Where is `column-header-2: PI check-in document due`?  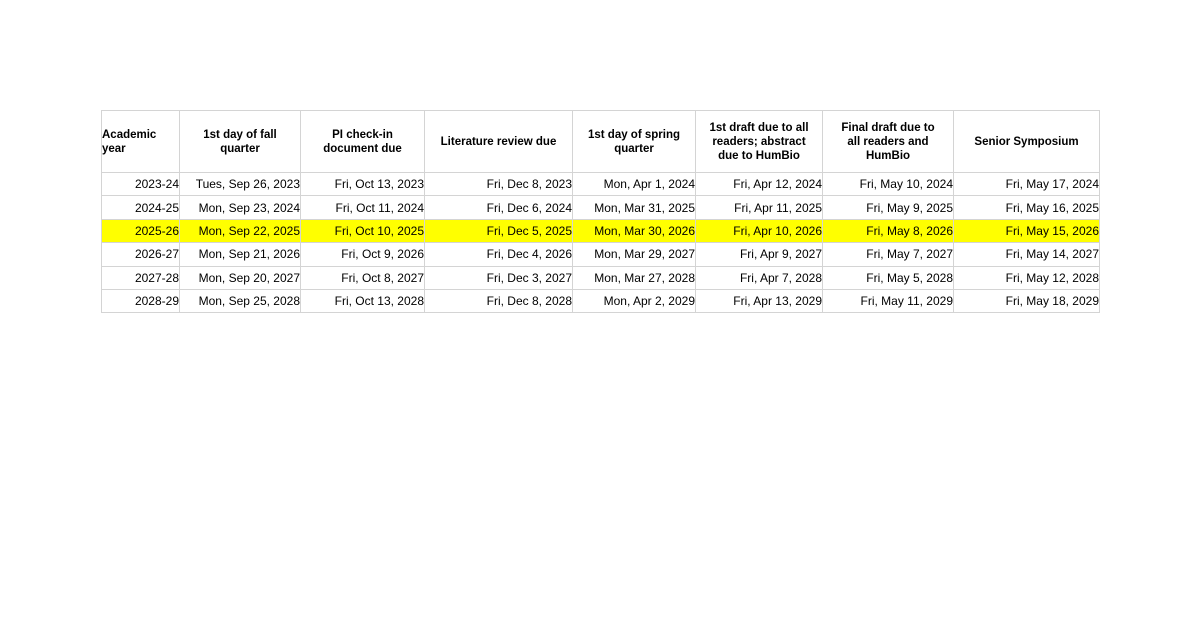
column-header-2: PI check-in document due is located at coordinates (362, 141).